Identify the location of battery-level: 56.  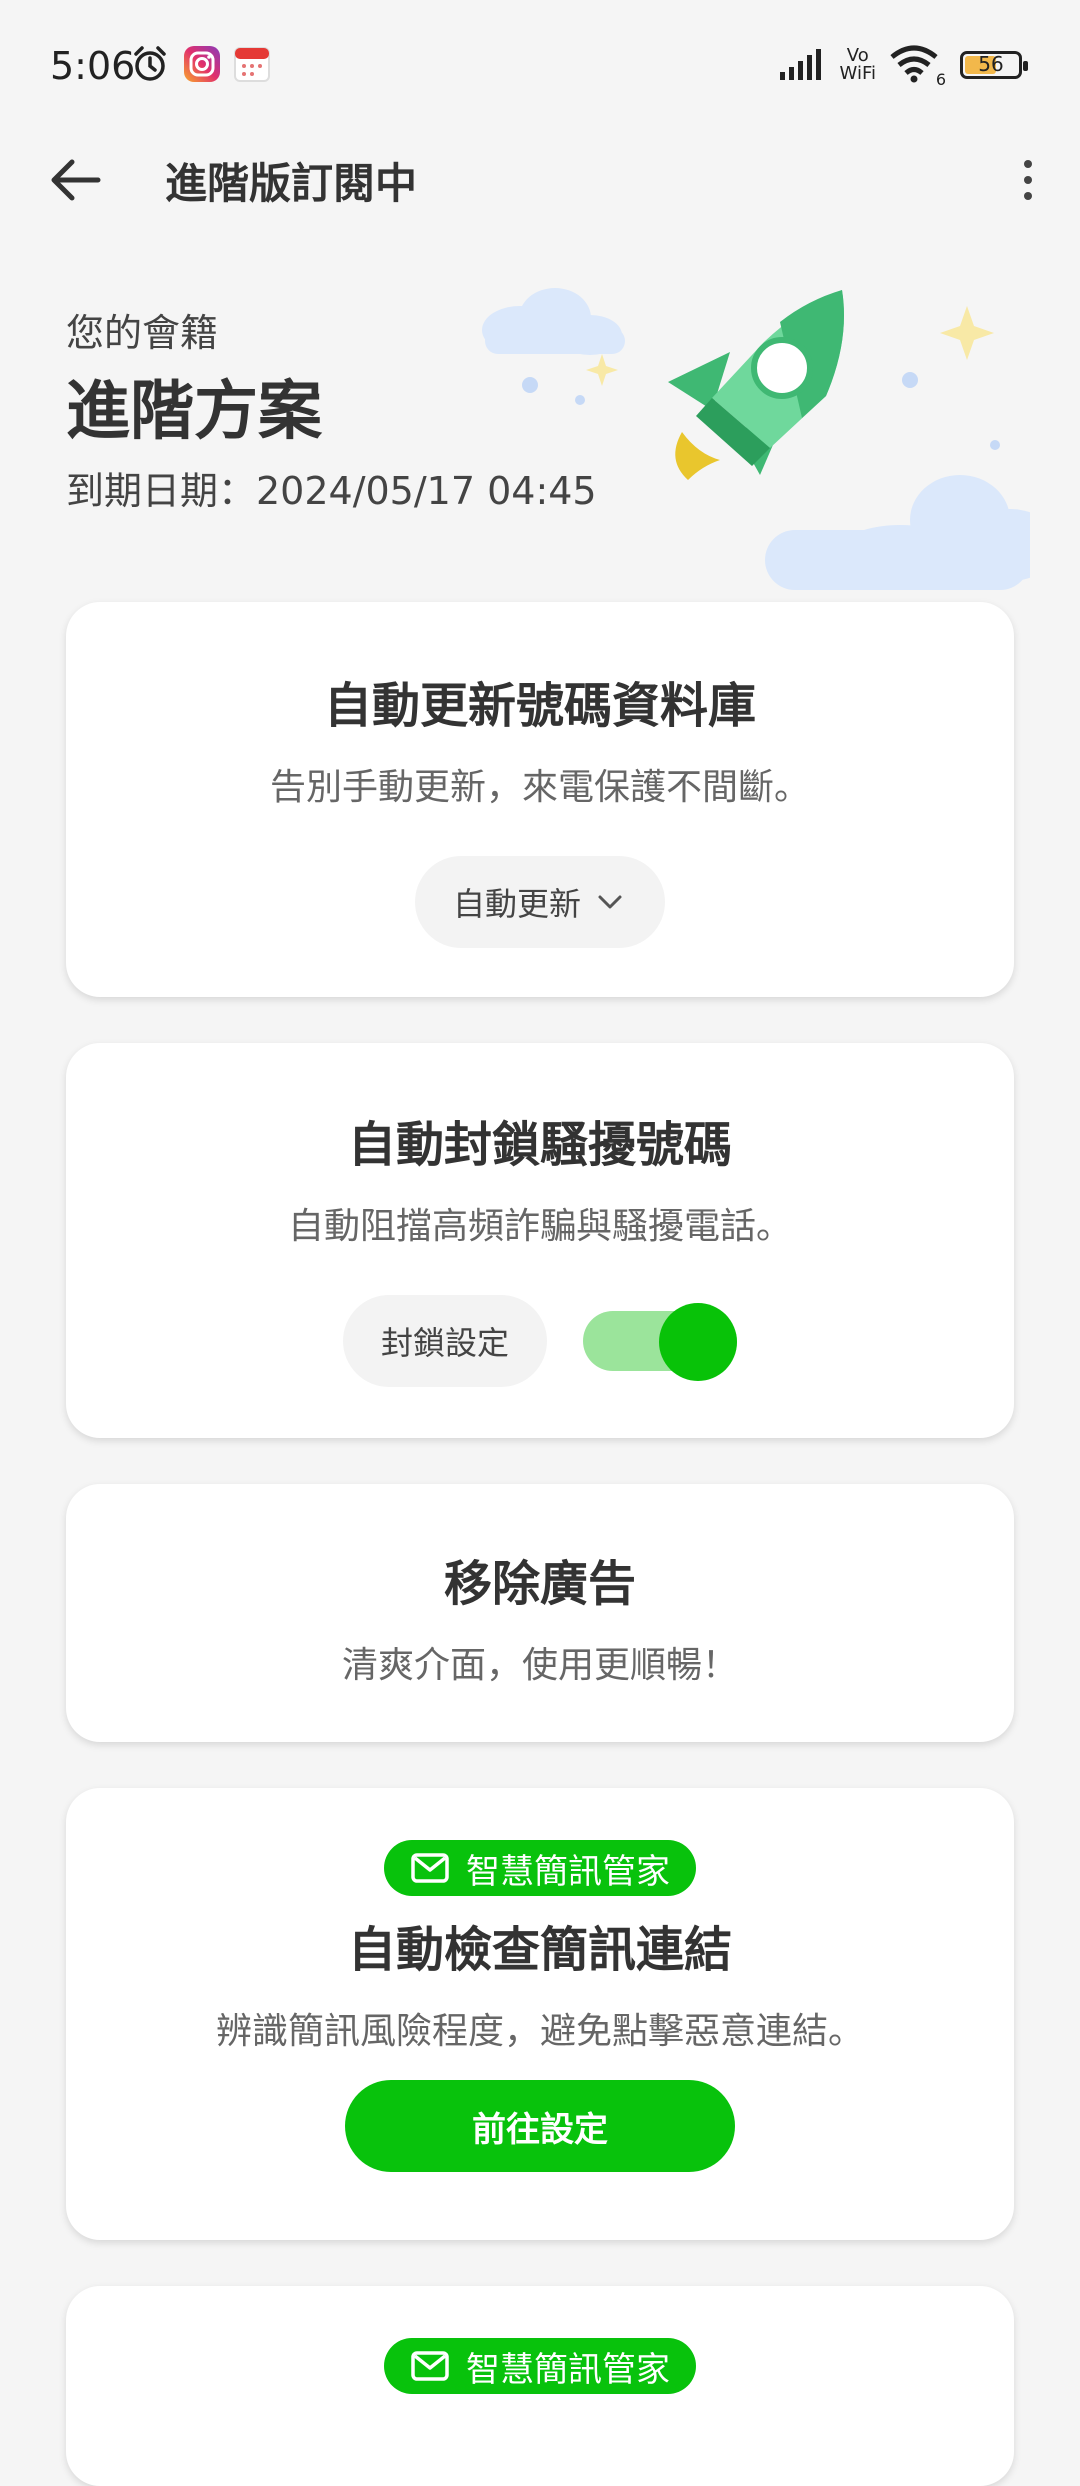
(991, 64).